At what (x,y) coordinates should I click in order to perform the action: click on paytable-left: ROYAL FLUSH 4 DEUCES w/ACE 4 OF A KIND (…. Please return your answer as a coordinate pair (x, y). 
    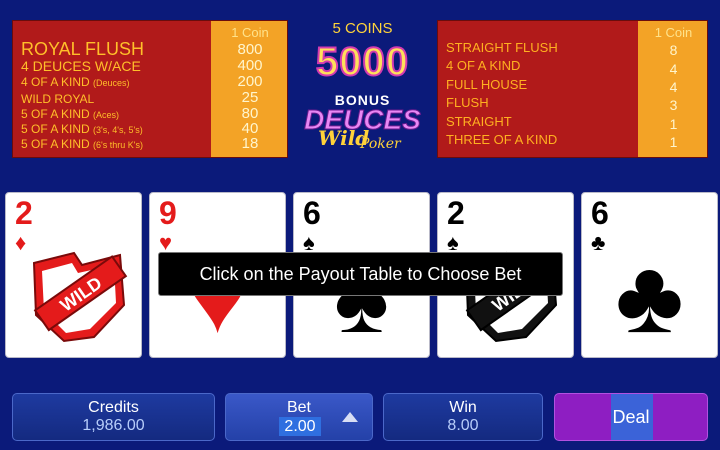
    Looking at the image, I should click on (150, 89).